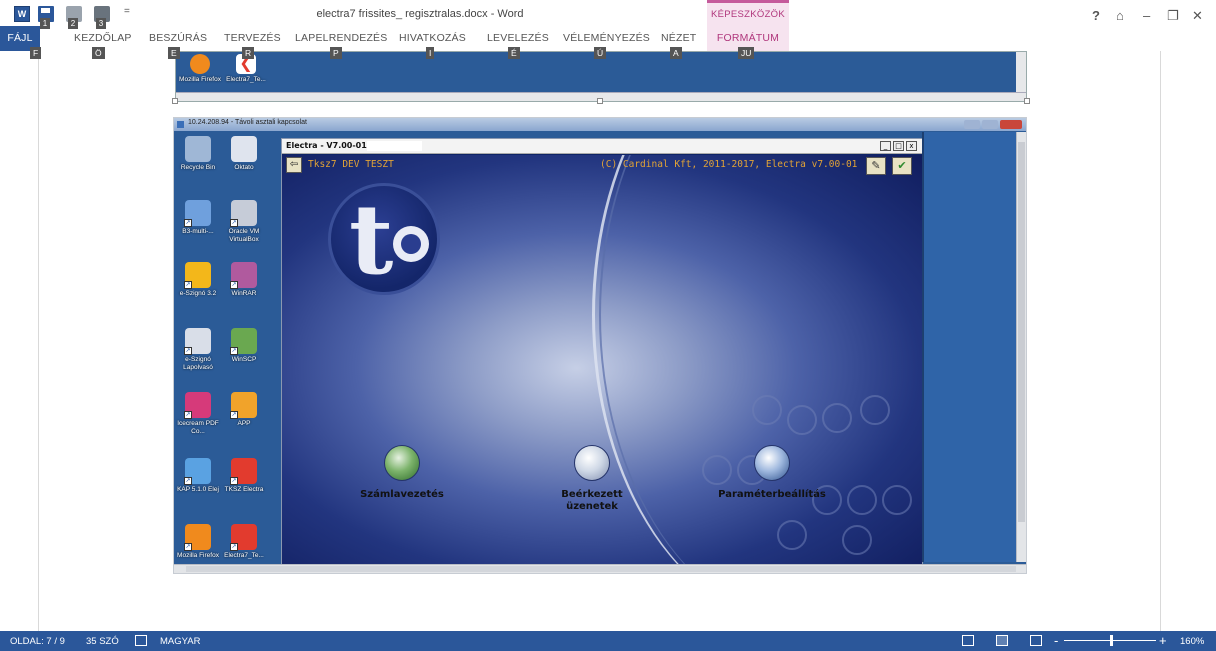 Image resolution: width=1216 pixels, height=651 pixels. What do you see at coordinates (1056, 640) in the screenshot?
I see `zoom-out-button: -` at bounding box center [1056, 640].